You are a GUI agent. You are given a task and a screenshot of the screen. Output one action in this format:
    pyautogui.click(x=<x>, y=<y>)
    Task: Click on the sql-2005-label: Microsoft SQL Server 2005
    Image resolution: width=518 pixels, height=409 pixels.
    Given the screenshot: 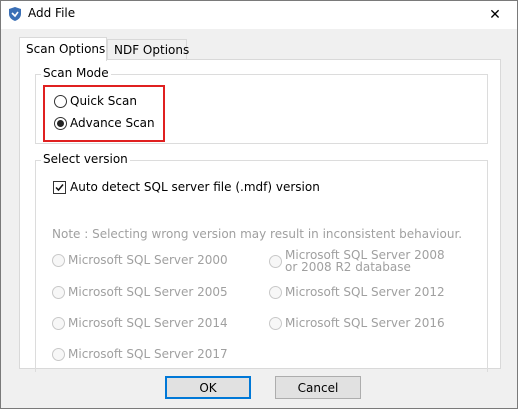 What is the action you would take?
    pyautogui.click(x=148, y=292)
    